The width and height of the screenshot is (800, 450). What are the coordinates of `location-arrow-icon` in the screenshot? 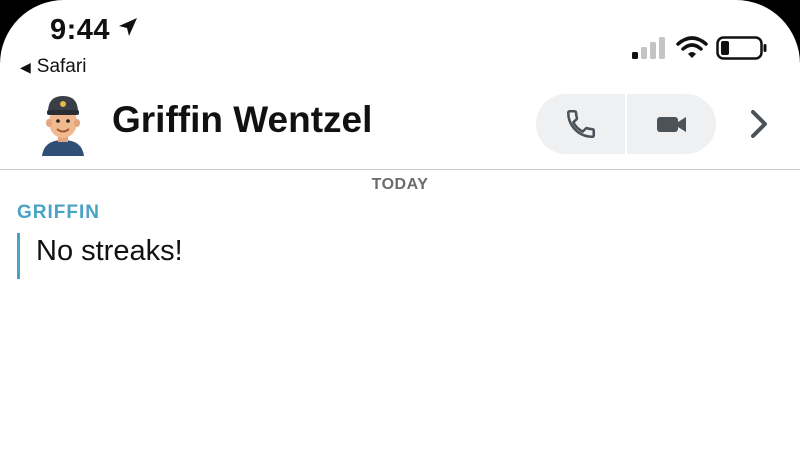 It's located at (128, 30).